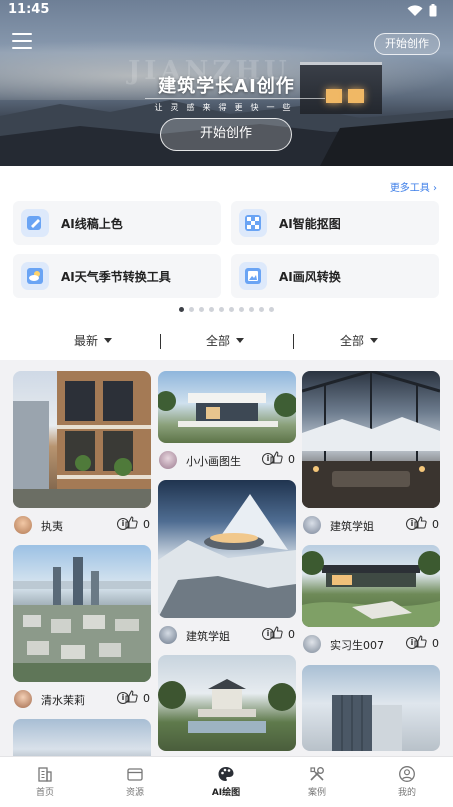 The image size is (453, 807). Describe the element at coordinates (226, 774) in the screenshot. I see `palette-icon` at that location.